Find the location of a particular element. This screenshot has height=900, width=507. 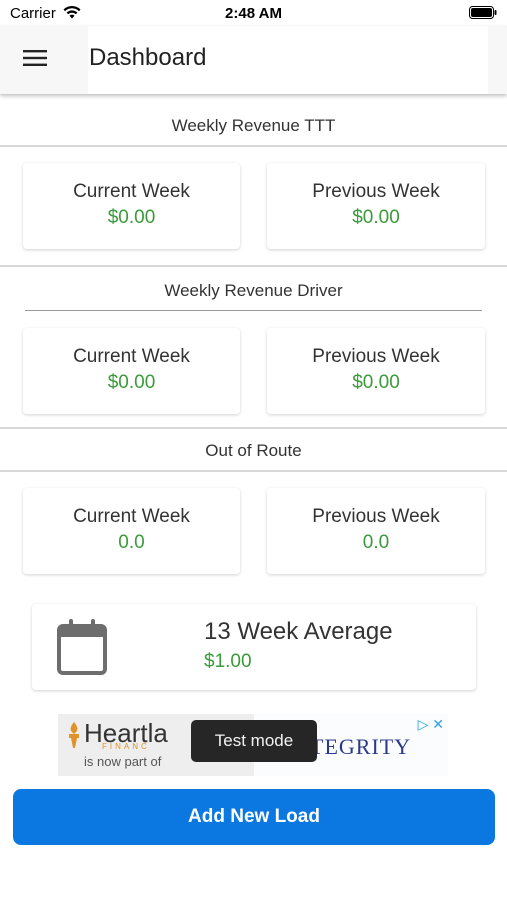

status-bar: Carrier 2:48 AM is located at coordinates (253, 13).